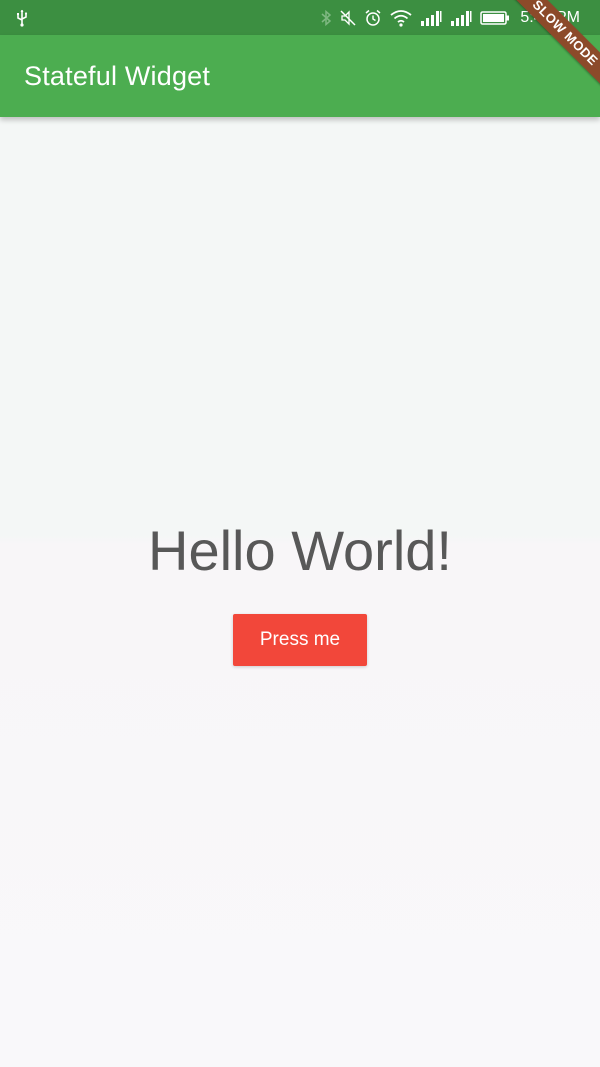 The width and height of the screenshot is (600, 1067). I want to click on press-me-button: Press me, so click(300, 640).